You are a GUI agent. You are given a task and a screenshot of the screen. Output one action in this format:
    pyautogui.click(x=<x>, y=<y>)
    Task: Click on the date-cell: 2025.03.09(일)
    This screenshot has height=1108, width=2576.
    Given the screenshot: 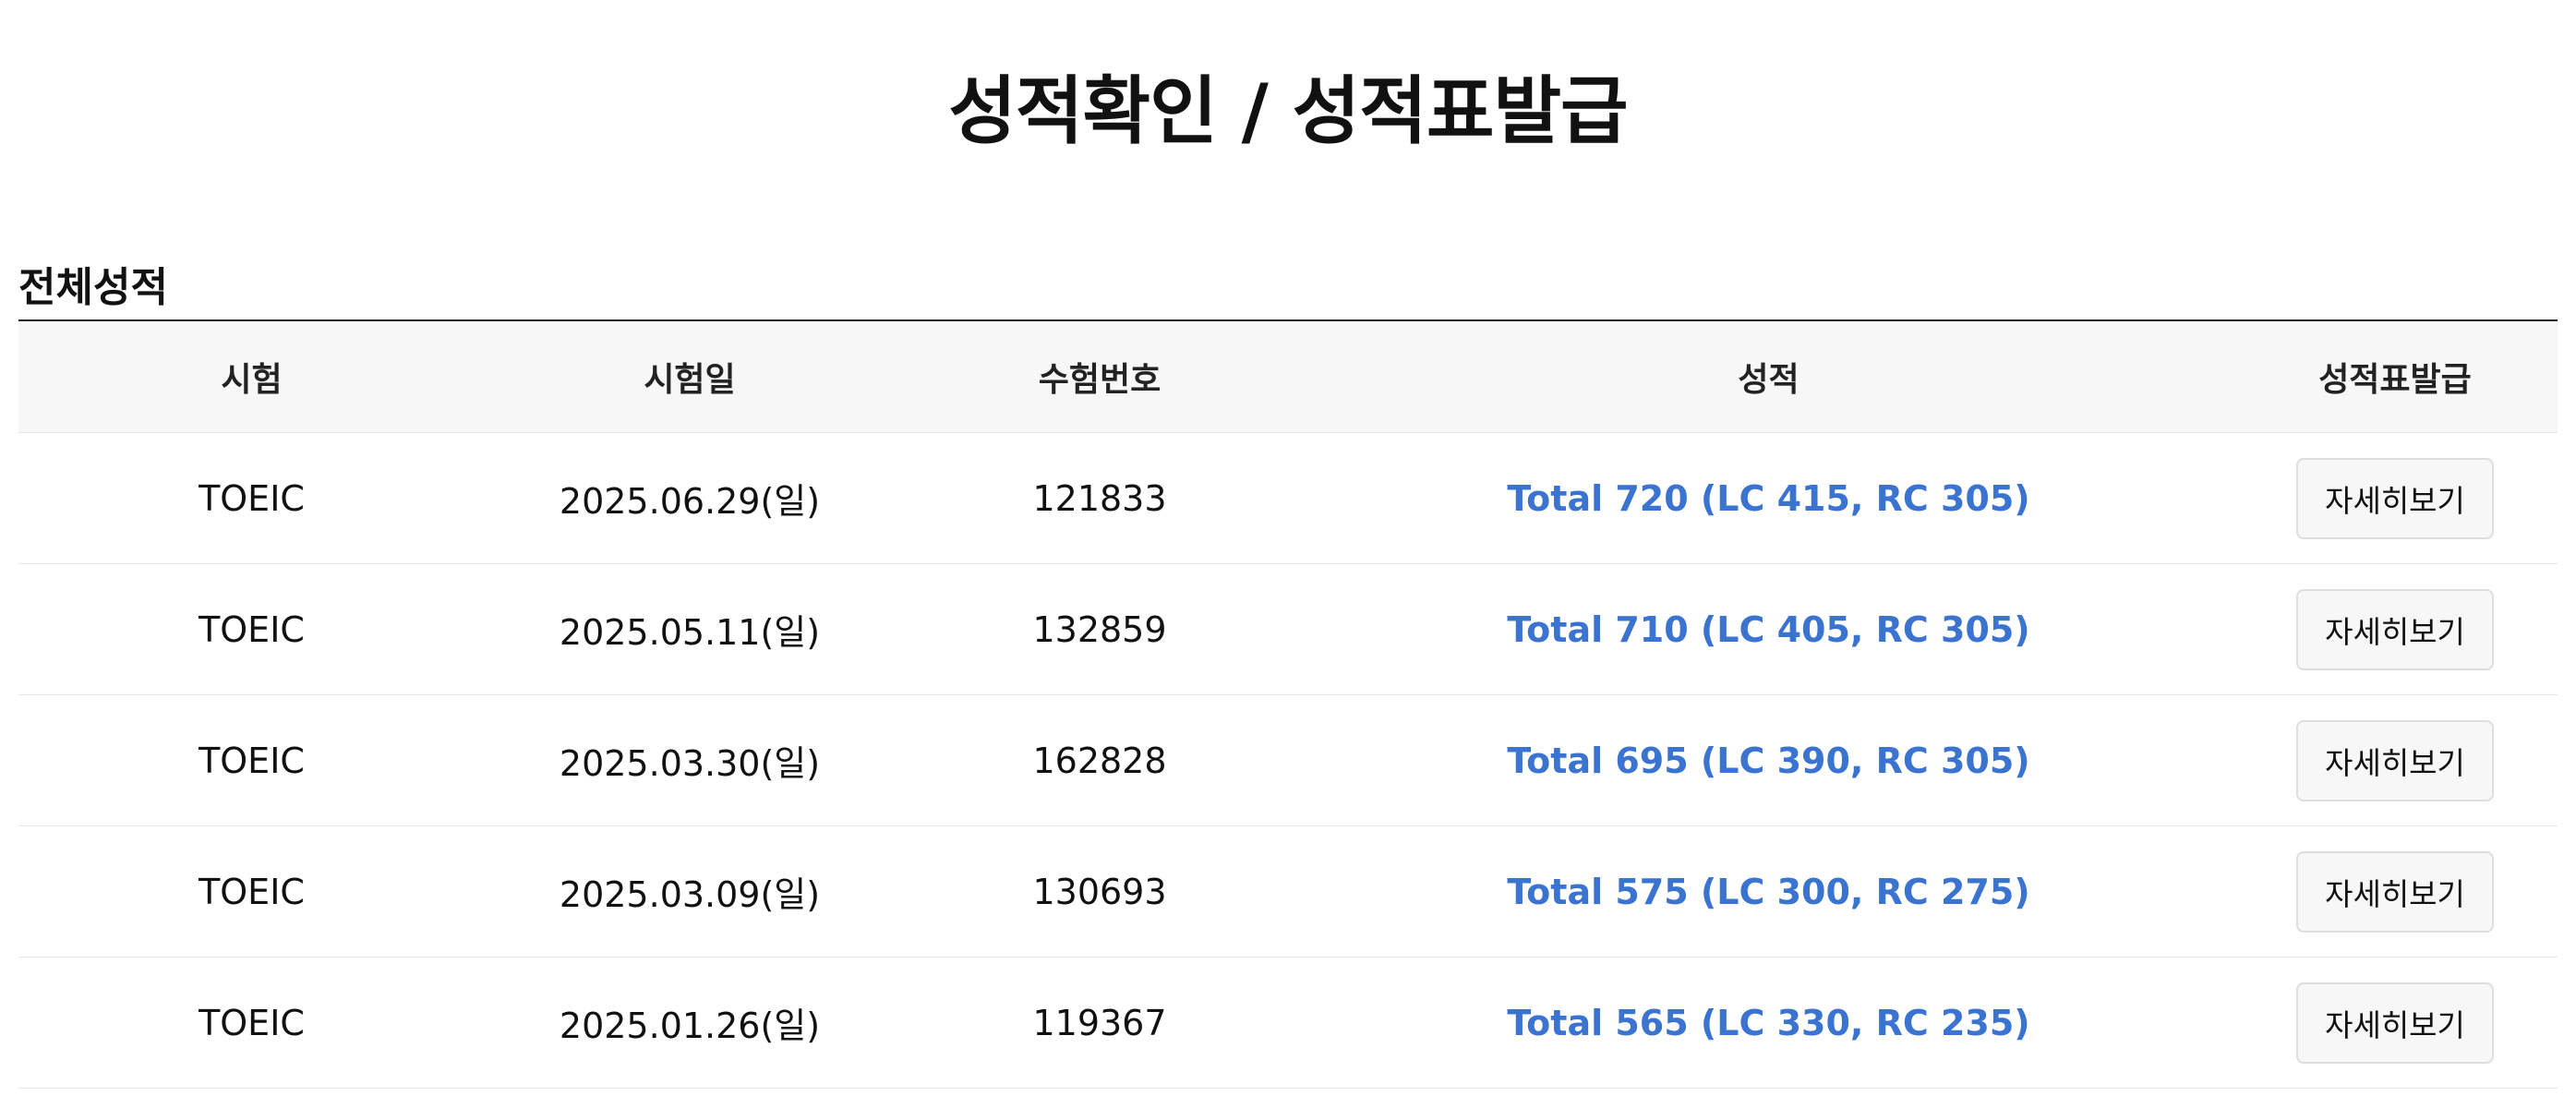 What is the action you would take?
    pyautogui.click(x=690, y=891)
    